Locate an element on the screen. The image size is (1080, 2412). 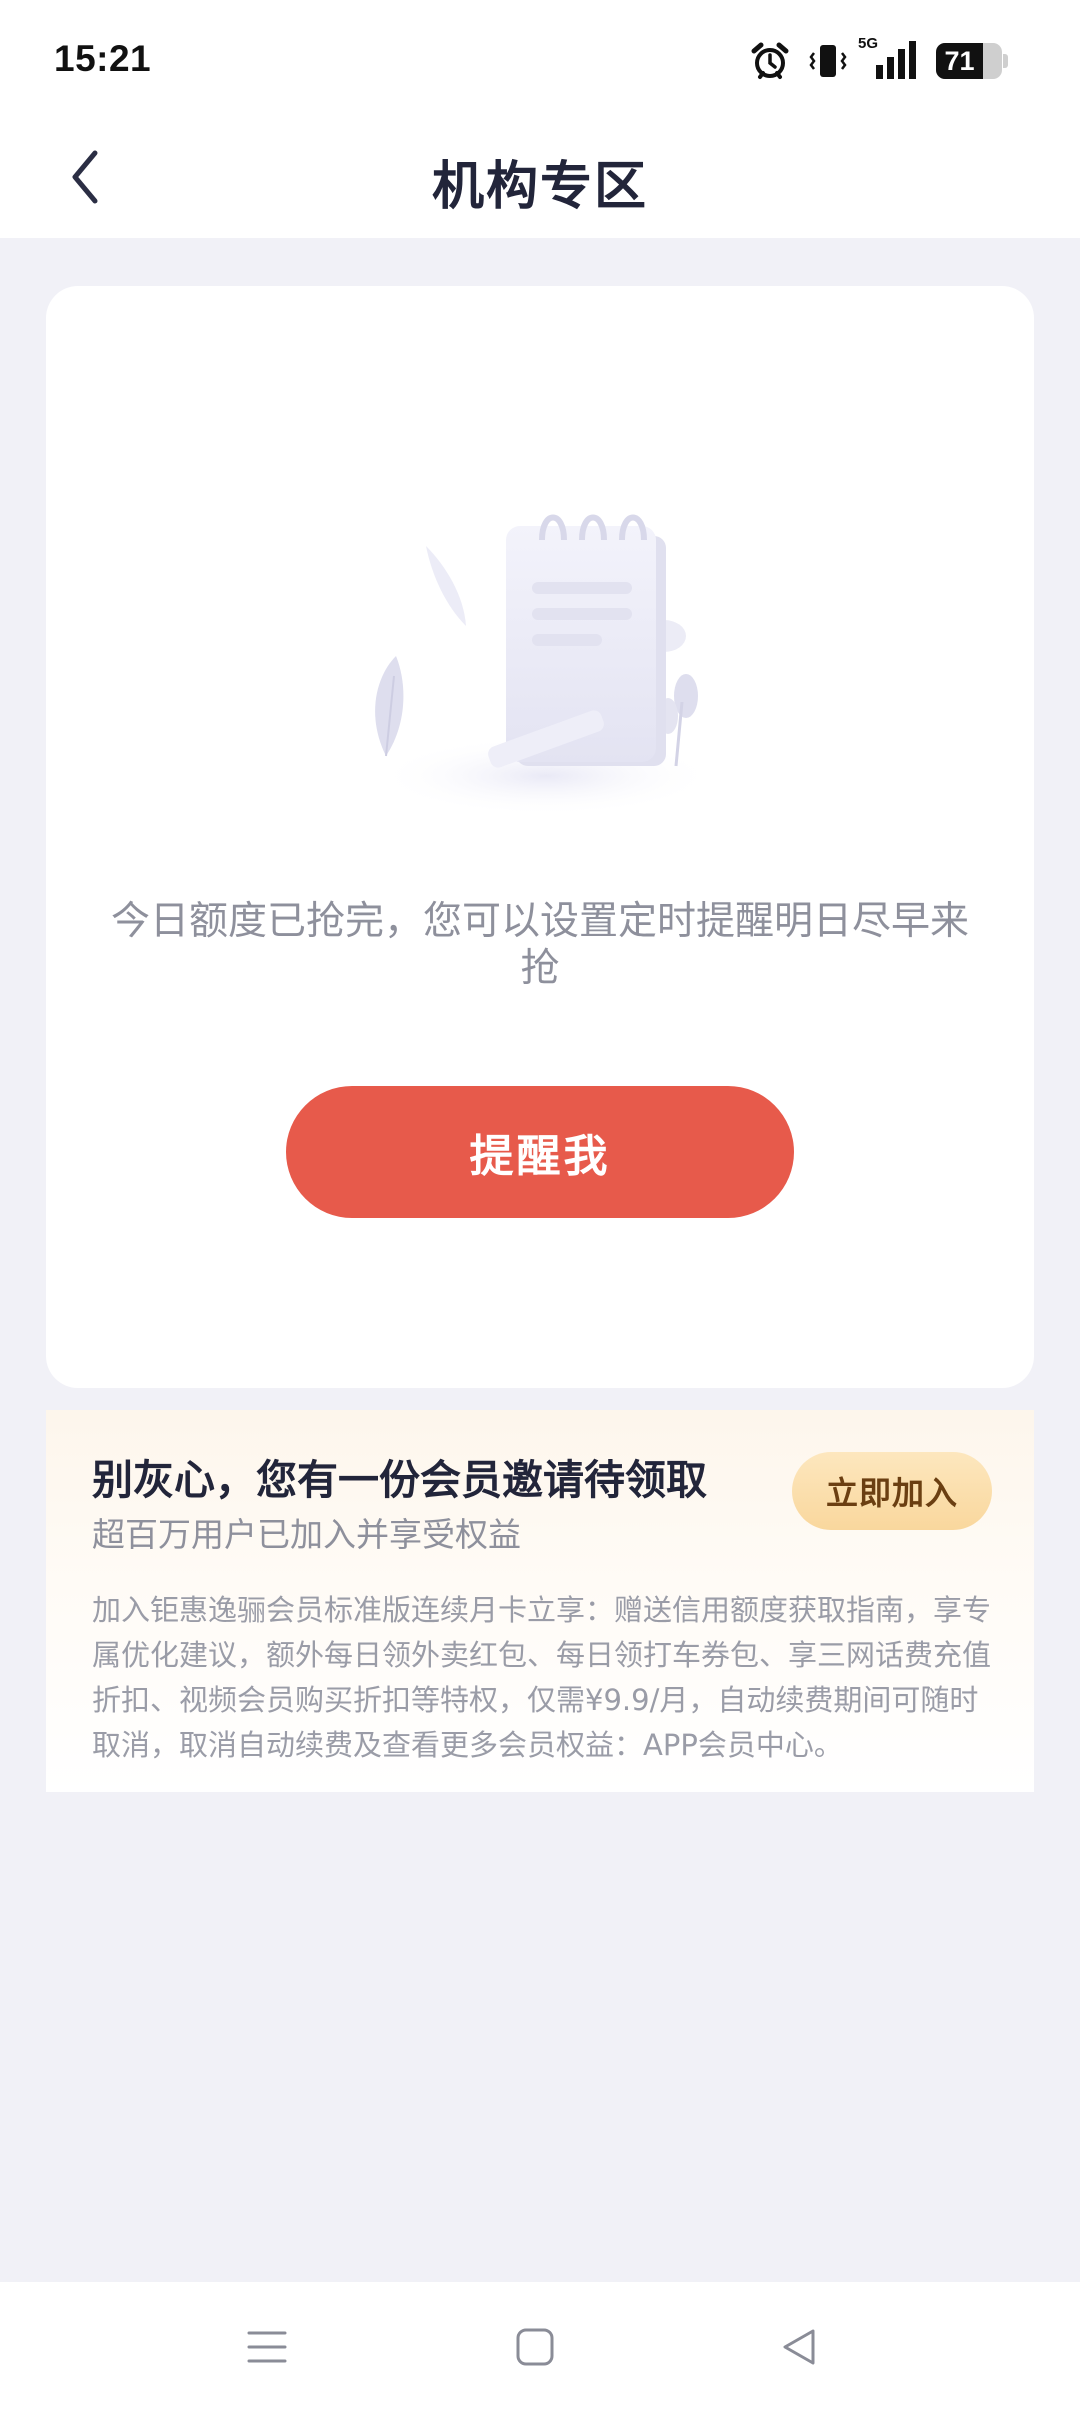
back-triangle-icon is located at coordinates (799, 2347).